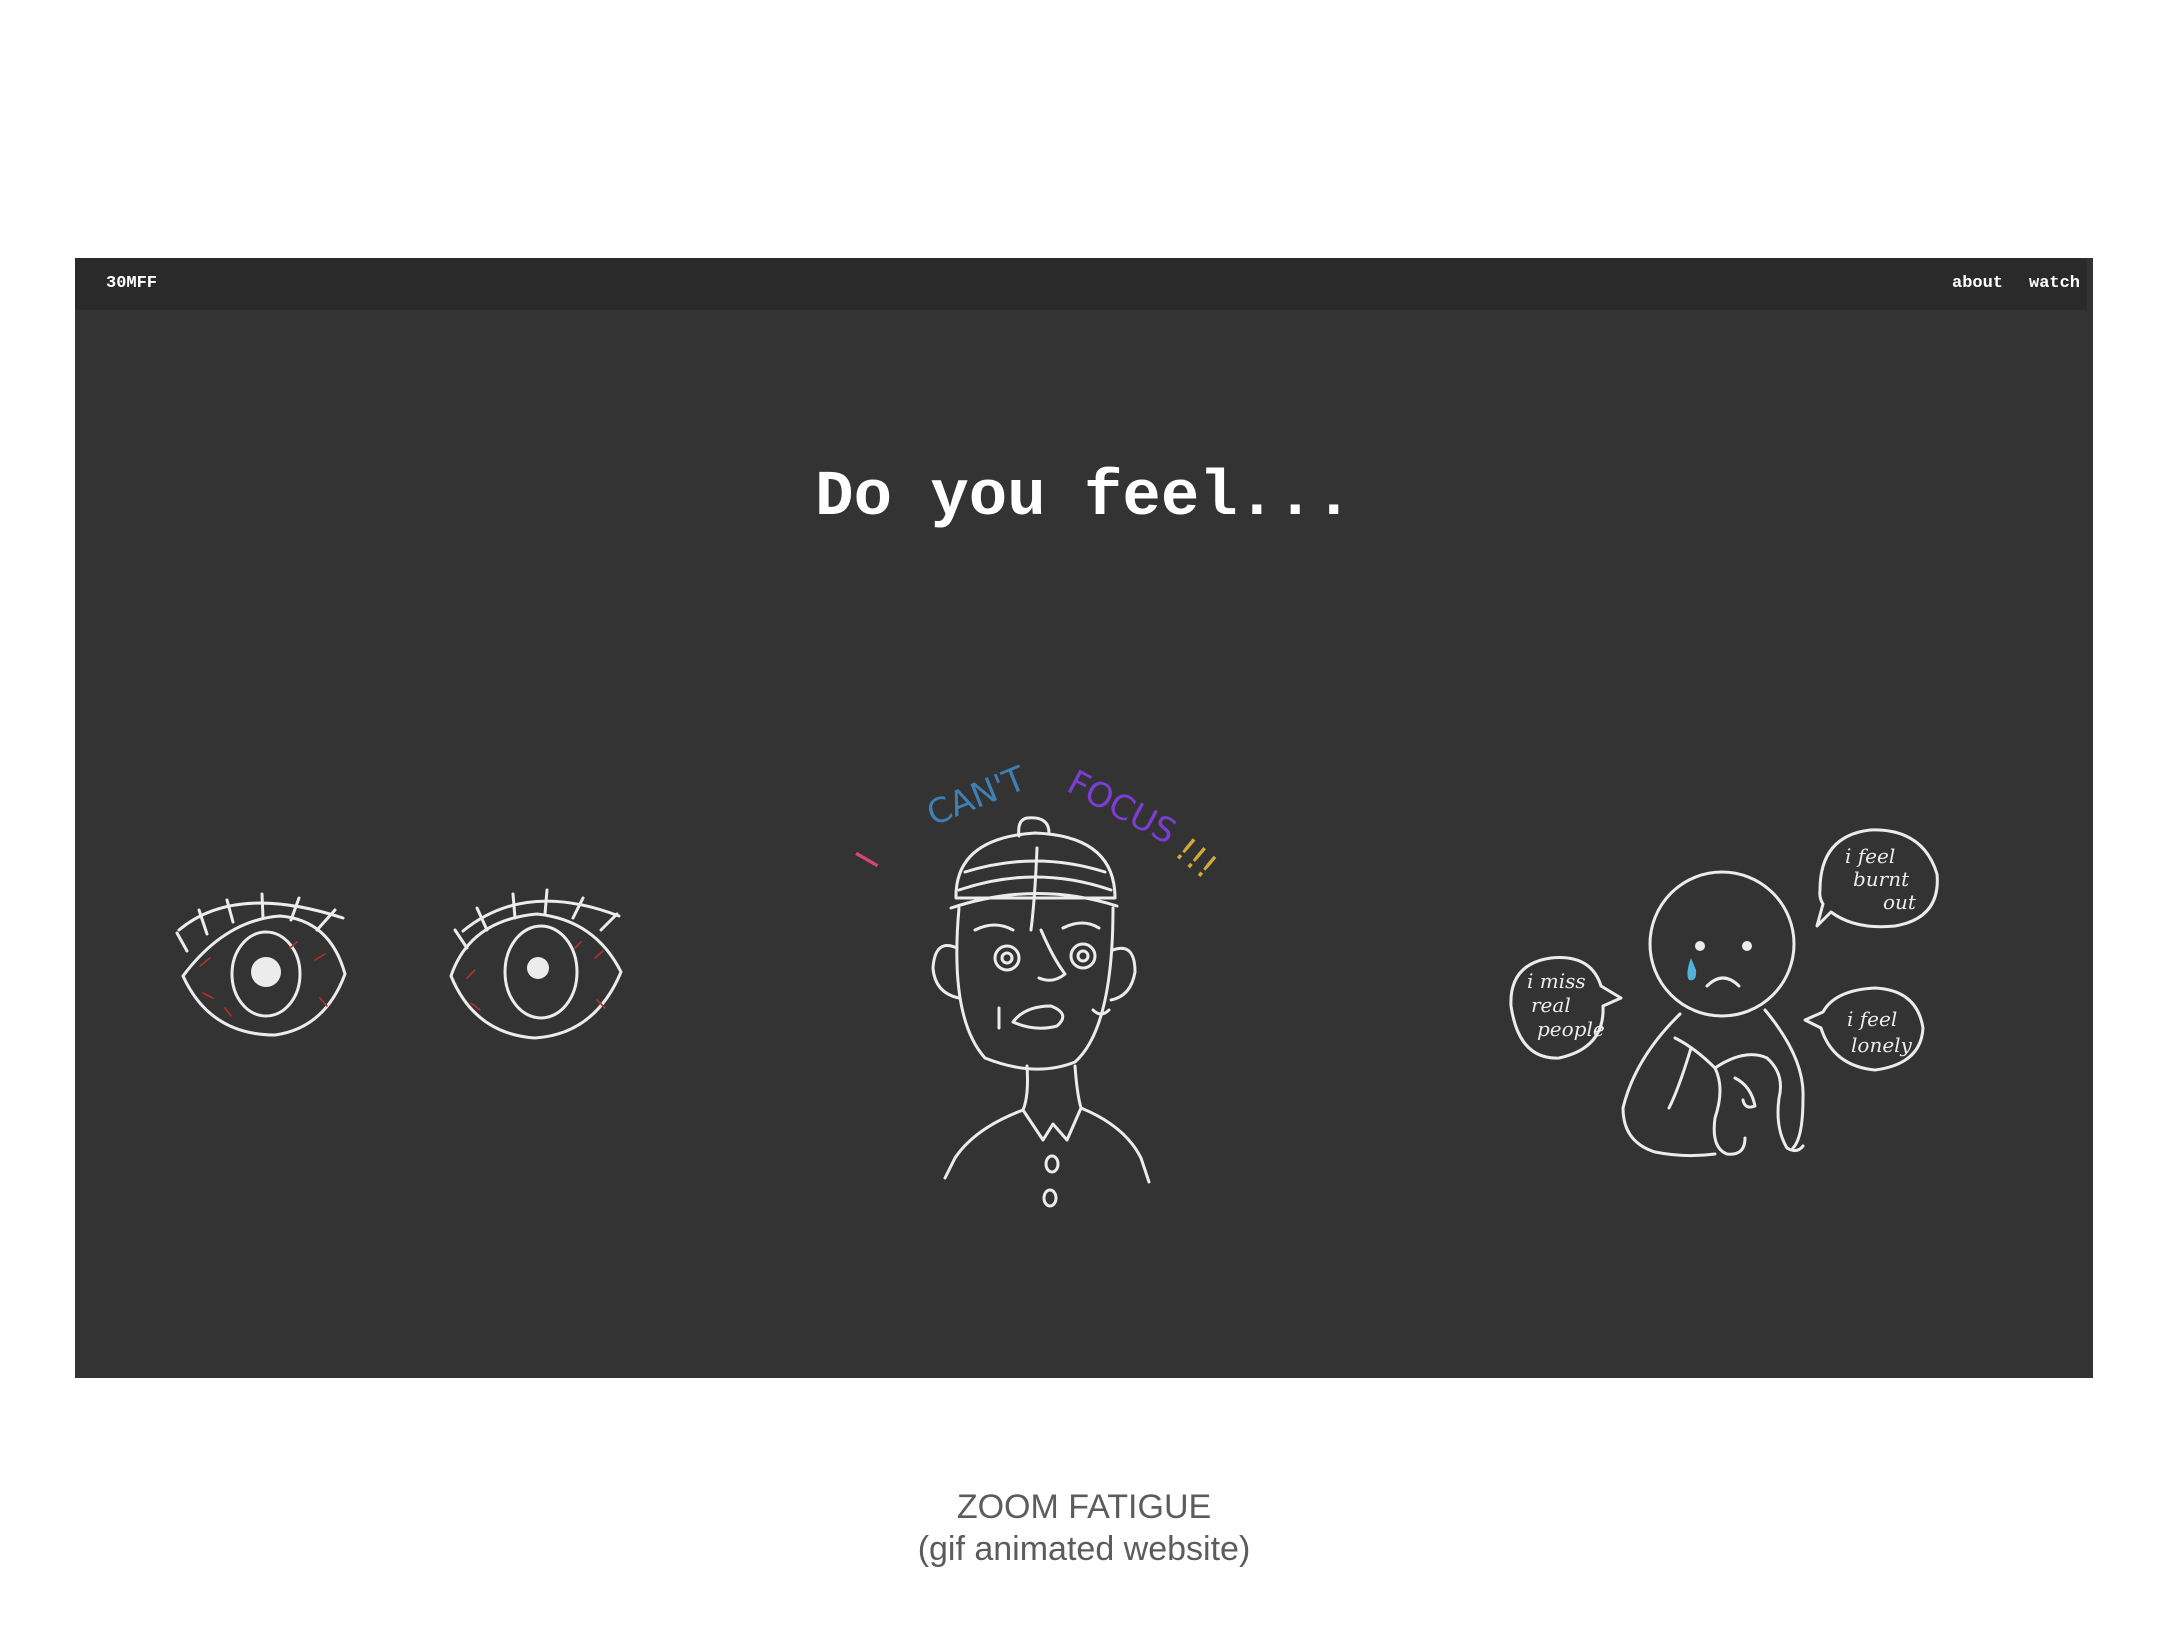  I want to click on focus-word-i: I, so click(868, 860).